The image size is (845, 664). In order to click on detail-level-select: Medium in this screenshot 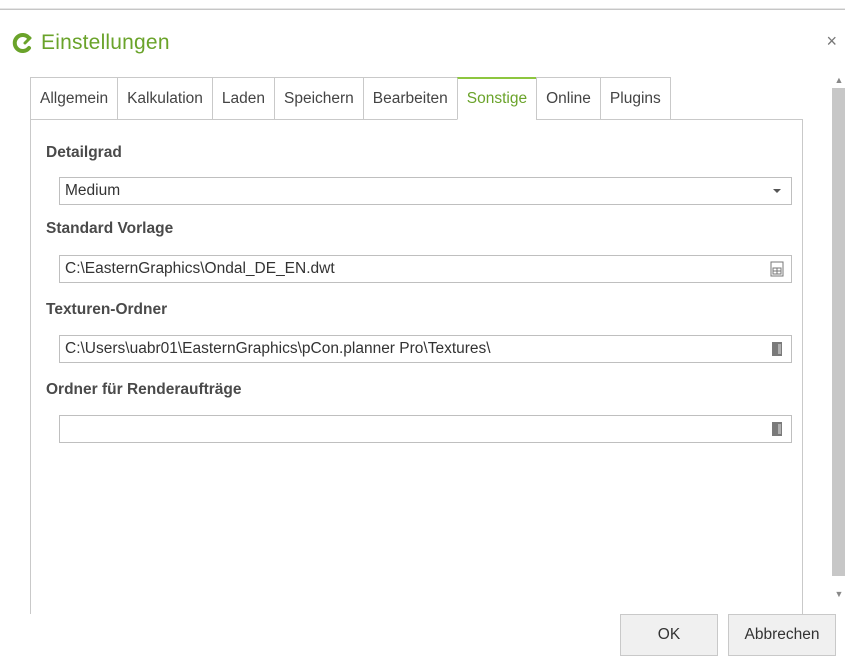, I will do `click(425, 191)`.